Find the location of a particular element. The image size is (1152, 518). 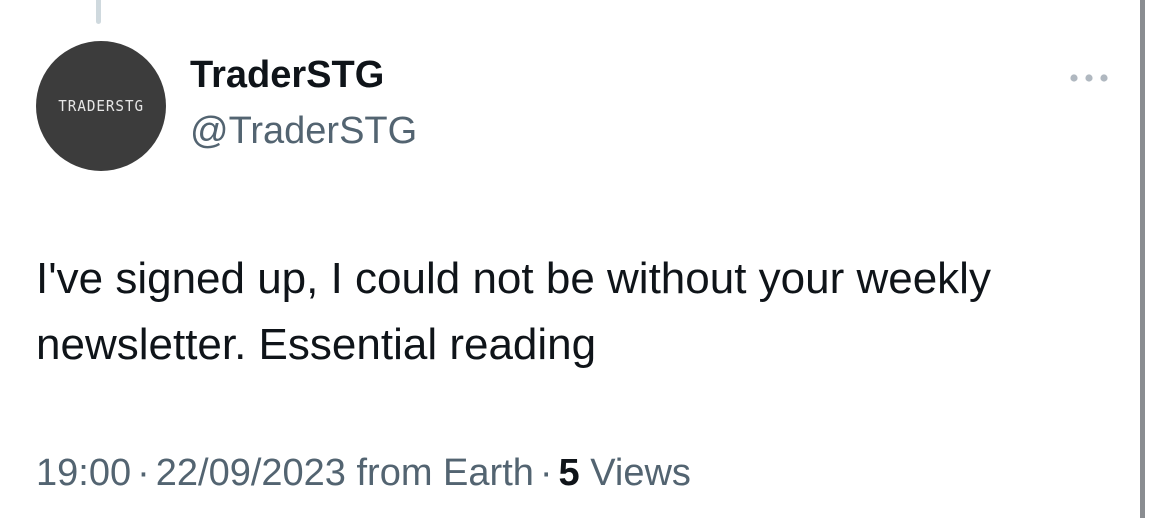

scrollbar-edge is located at coordinates (1142, 259).